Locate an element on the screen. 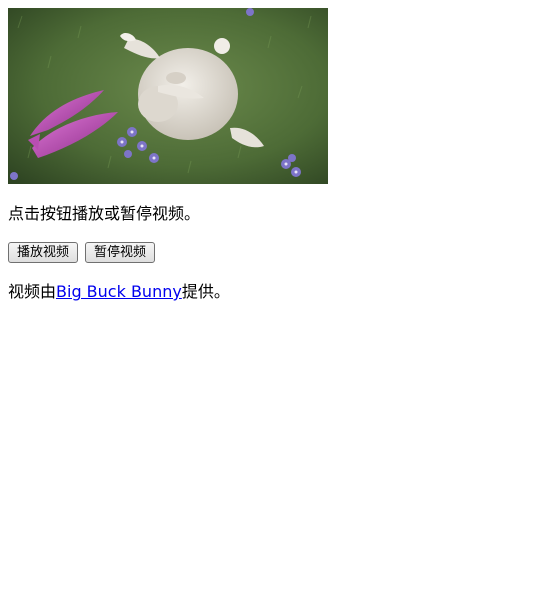 The height and width of the screenshot is (589, 558). pause-video-button: 暂停视频 is located at coordinates (120, 252).